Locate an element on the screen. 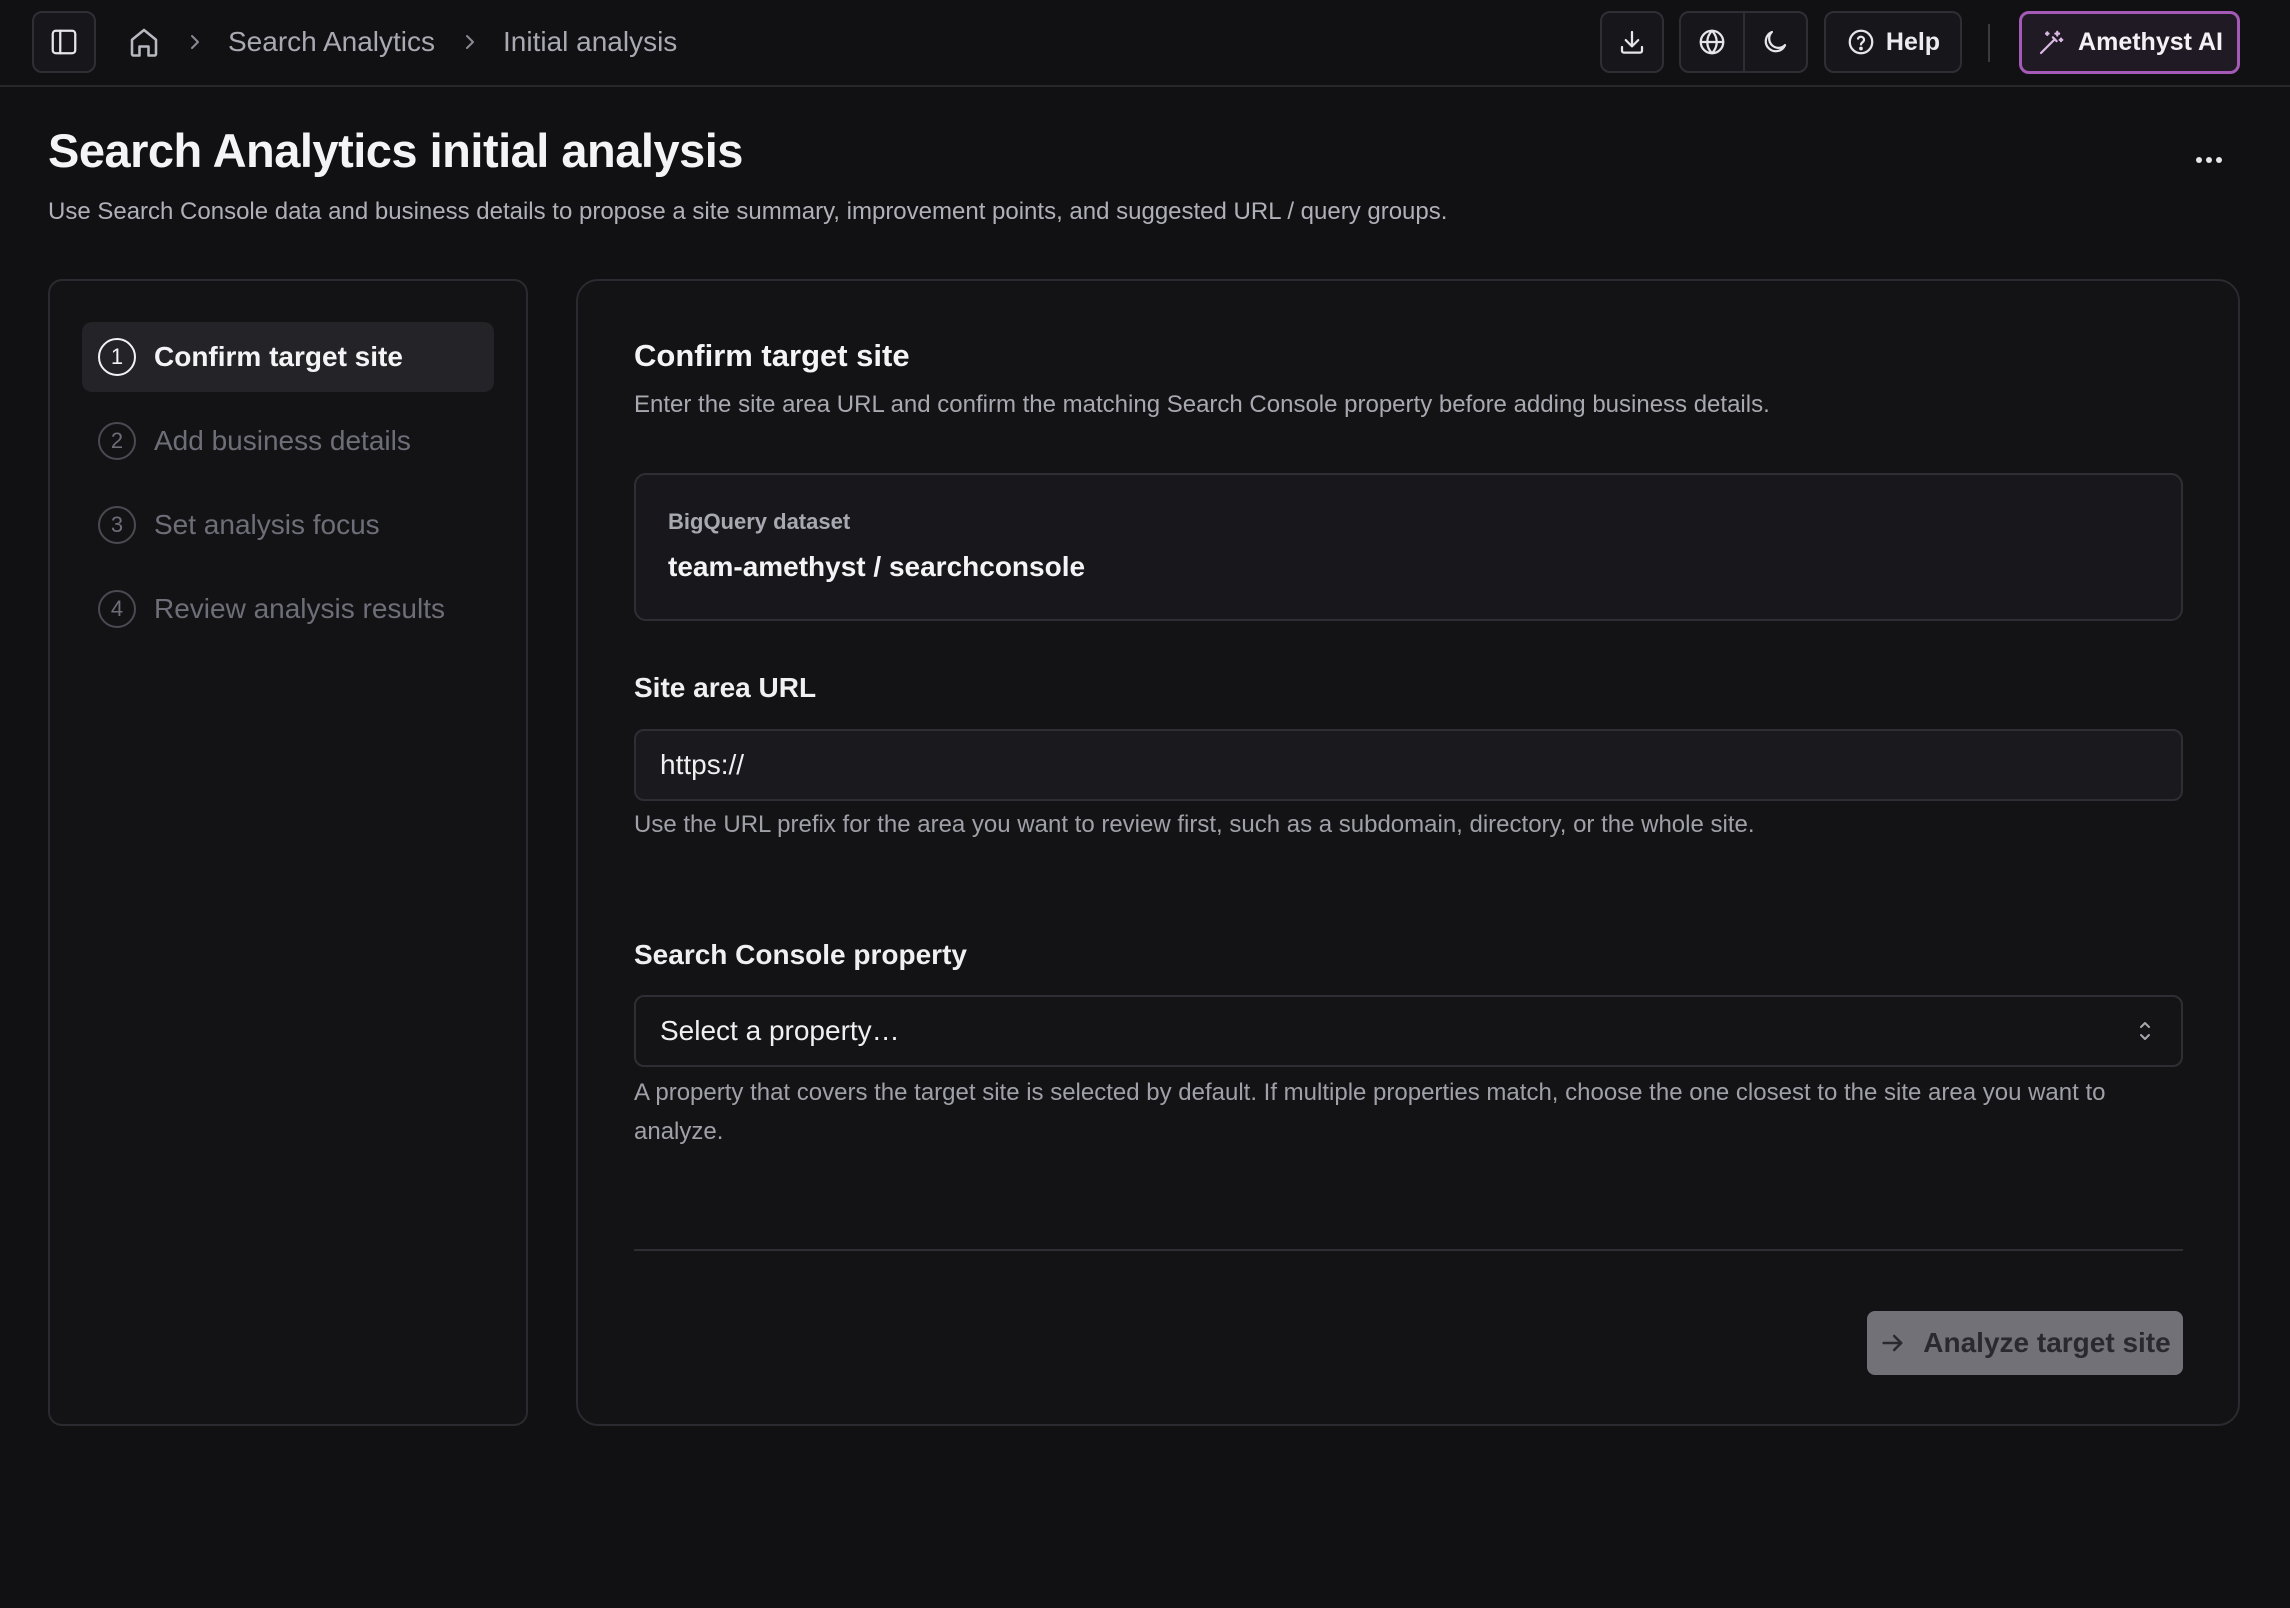 The height and width of the screenshot is (1608, 2290). arrow-right-icon is located at coordinates (1893, 1343).